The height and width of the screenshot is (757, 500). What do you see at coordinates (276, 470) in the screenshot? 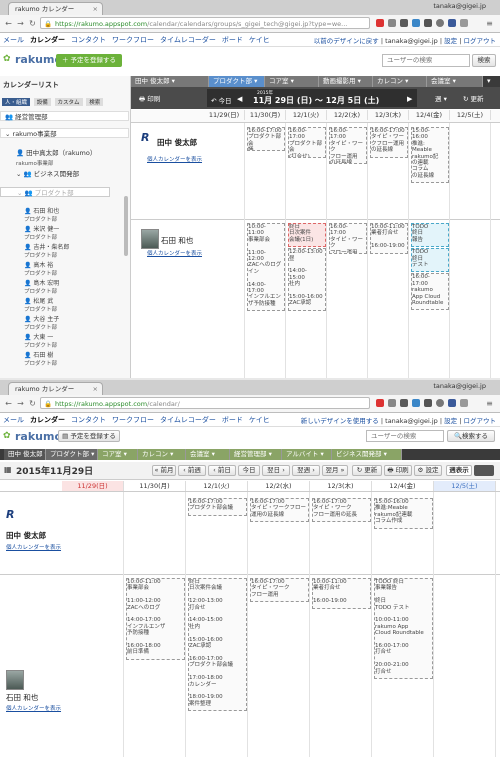
I see `next-day-button: 翌日 ›` at bounding box center [276, 470].